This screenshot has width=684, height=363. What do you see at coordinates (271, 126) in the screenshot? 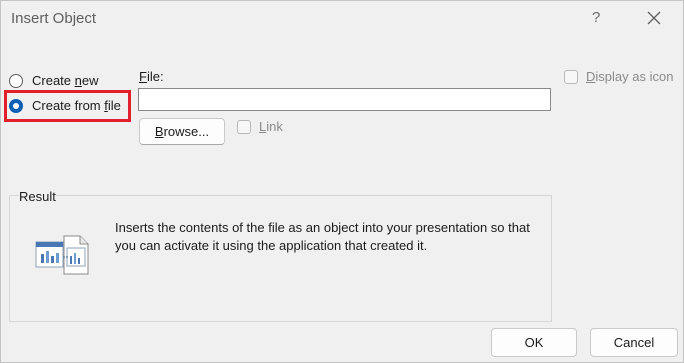
I see `link-label: Link` at bounding box center [271, 126].